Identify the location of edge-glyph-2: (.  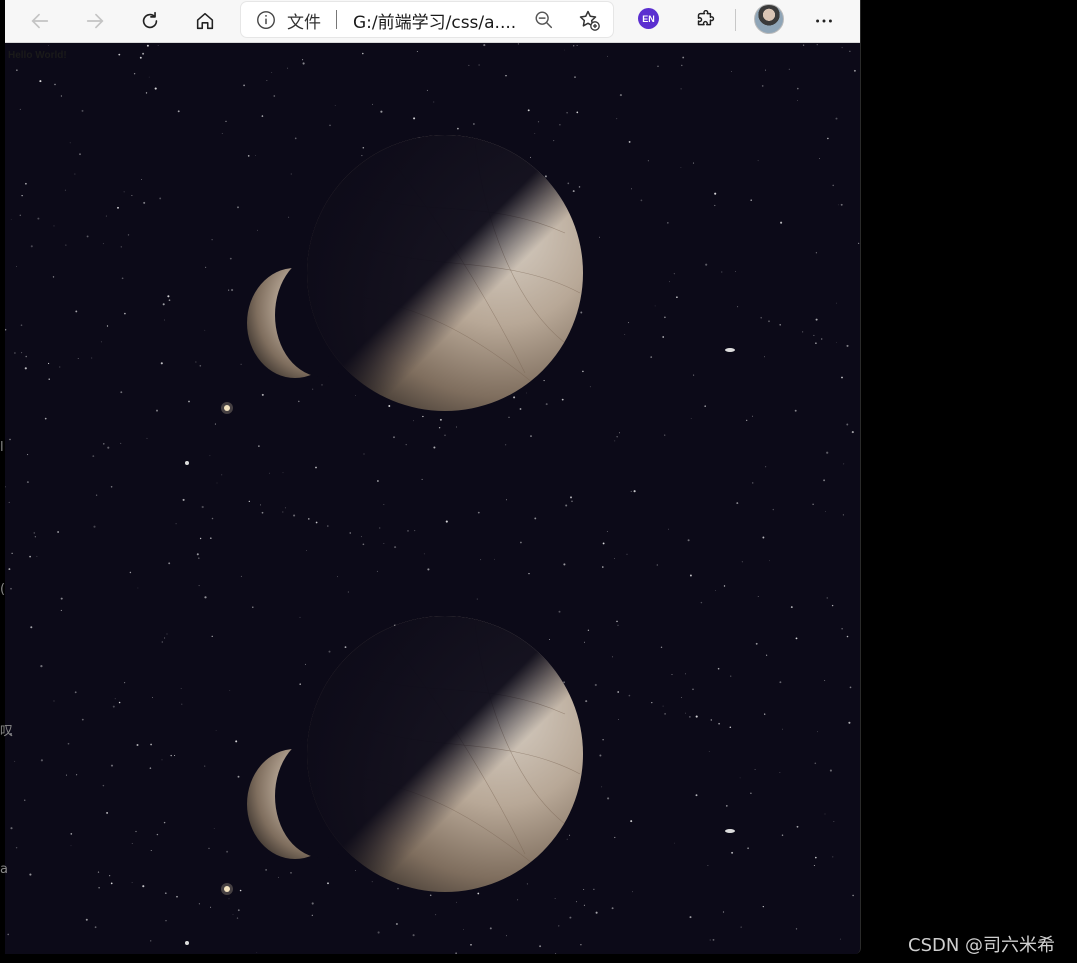
(3, 589).